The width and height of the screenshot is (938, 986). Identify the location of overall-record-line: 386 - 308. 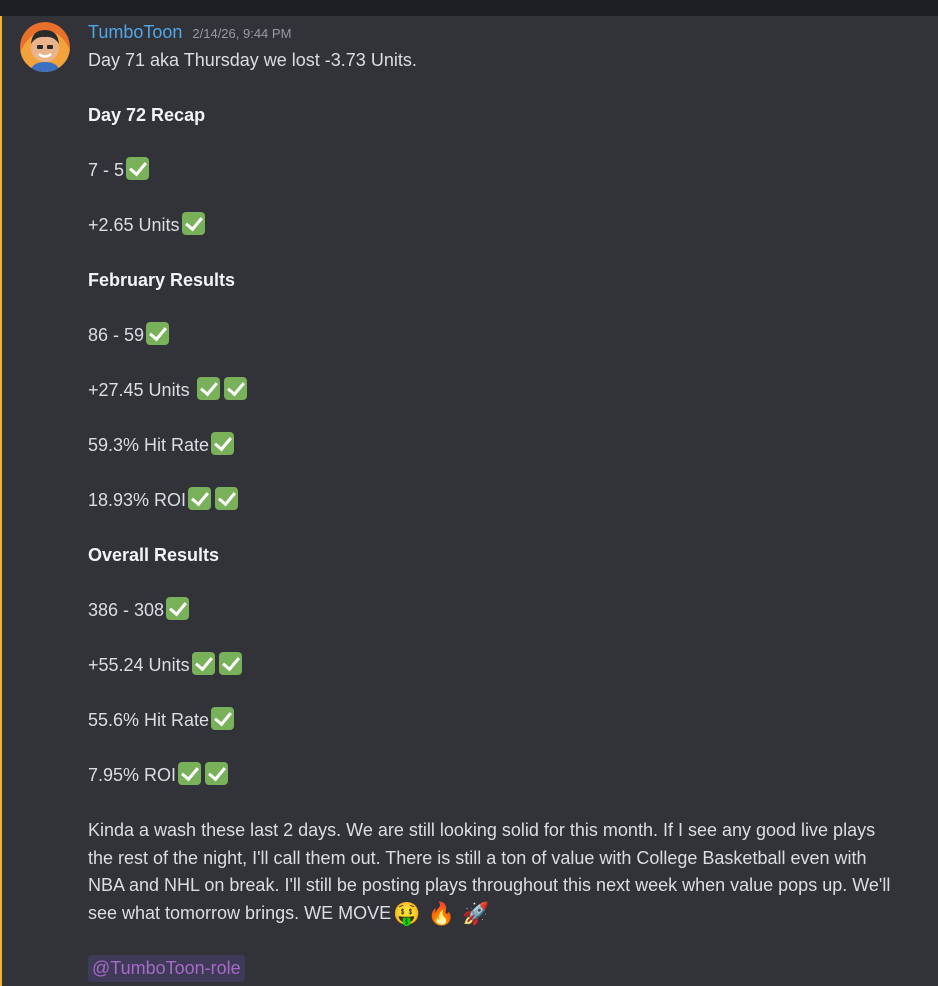
(508, 611).